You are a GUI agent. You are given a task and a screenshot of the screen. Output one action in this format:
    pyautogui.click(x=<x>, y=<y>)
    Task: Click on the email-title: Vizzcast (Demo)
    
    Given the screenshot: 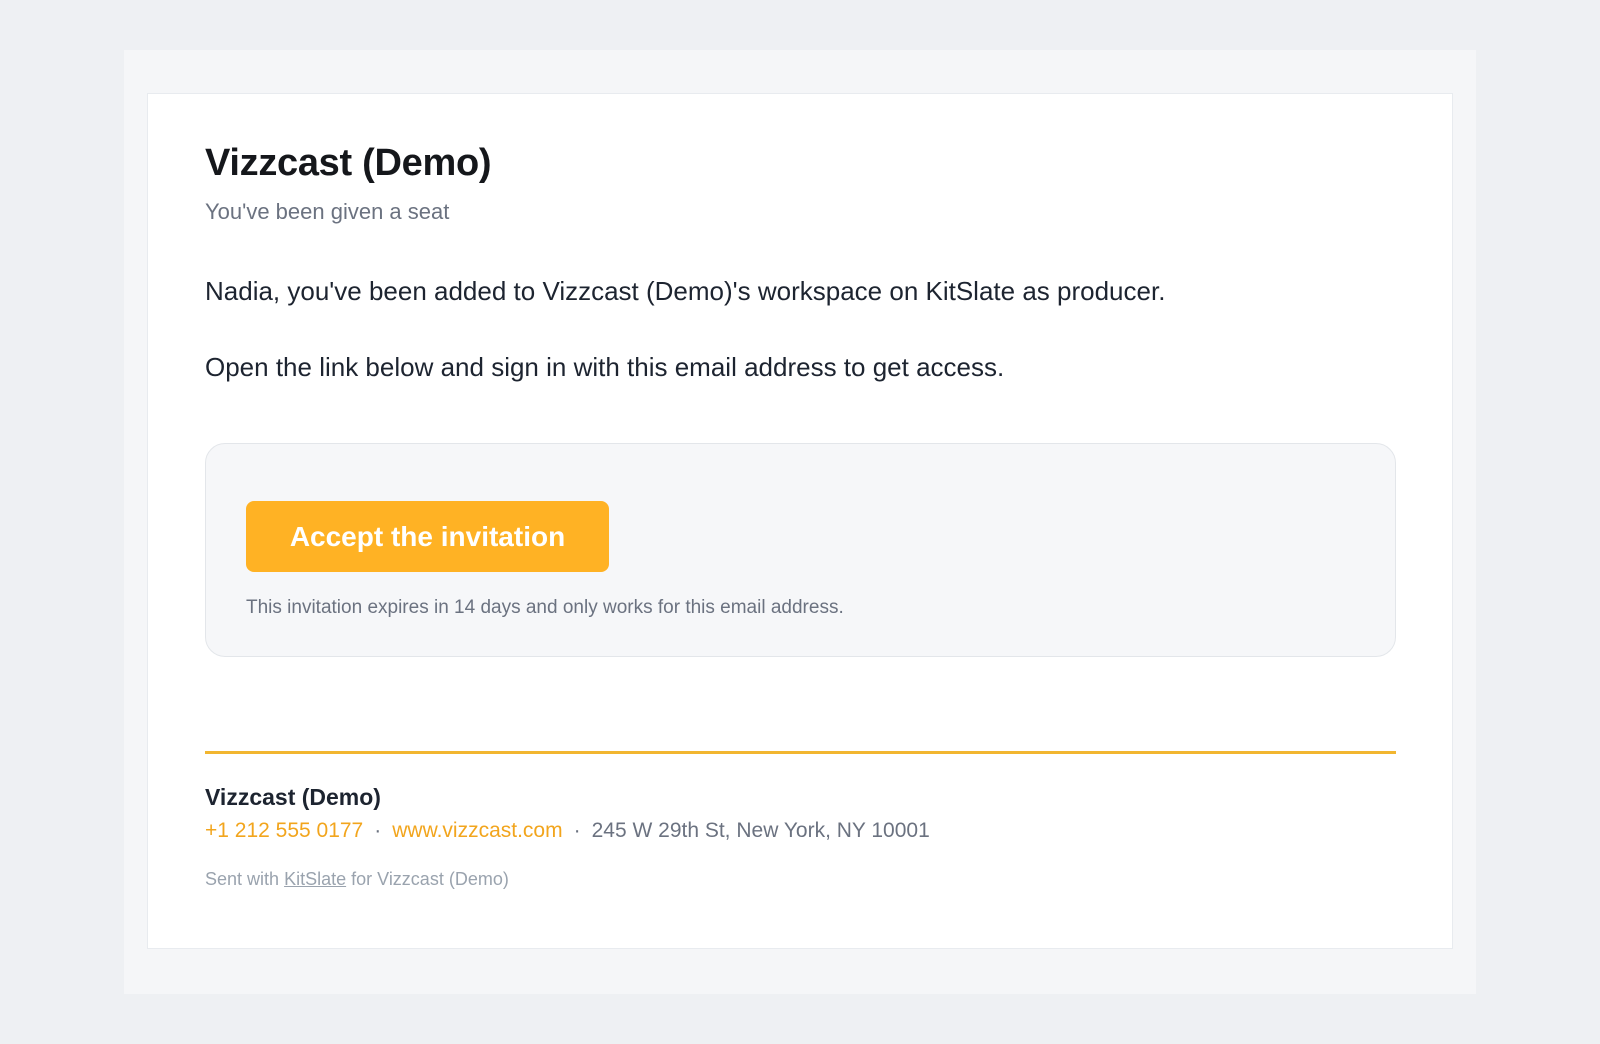 What is the action you would take?
    pyautogui.click(x=348, y=163)
    